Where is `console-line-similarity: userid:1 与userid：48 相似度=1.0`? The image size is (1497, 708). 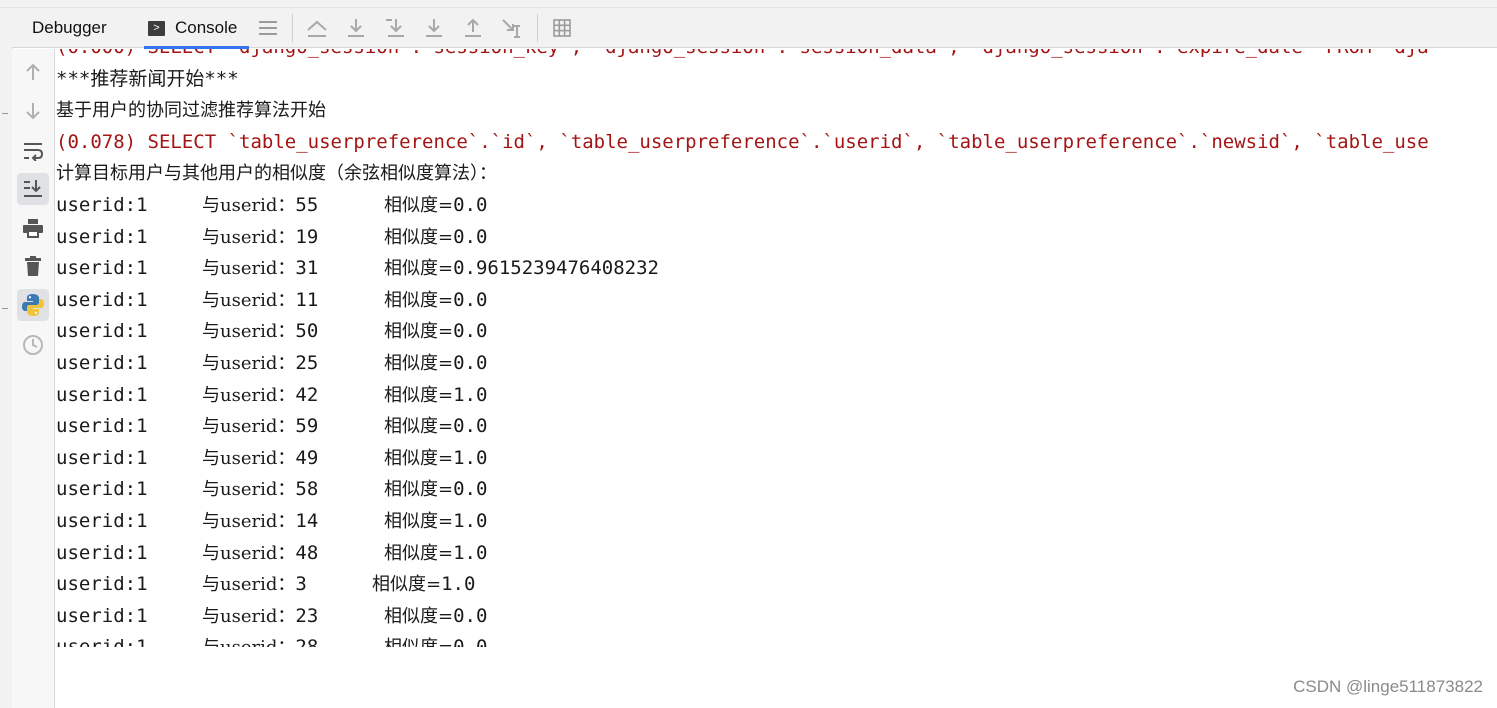
console-line-similarity: userid:1 与userid：48 相似度=1.0 is located at coordinates (742, 554).